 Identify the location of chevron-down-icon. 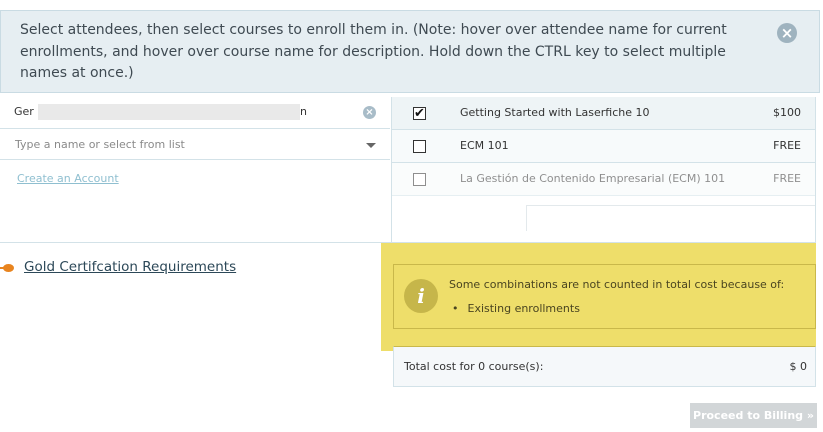
(371, 145).